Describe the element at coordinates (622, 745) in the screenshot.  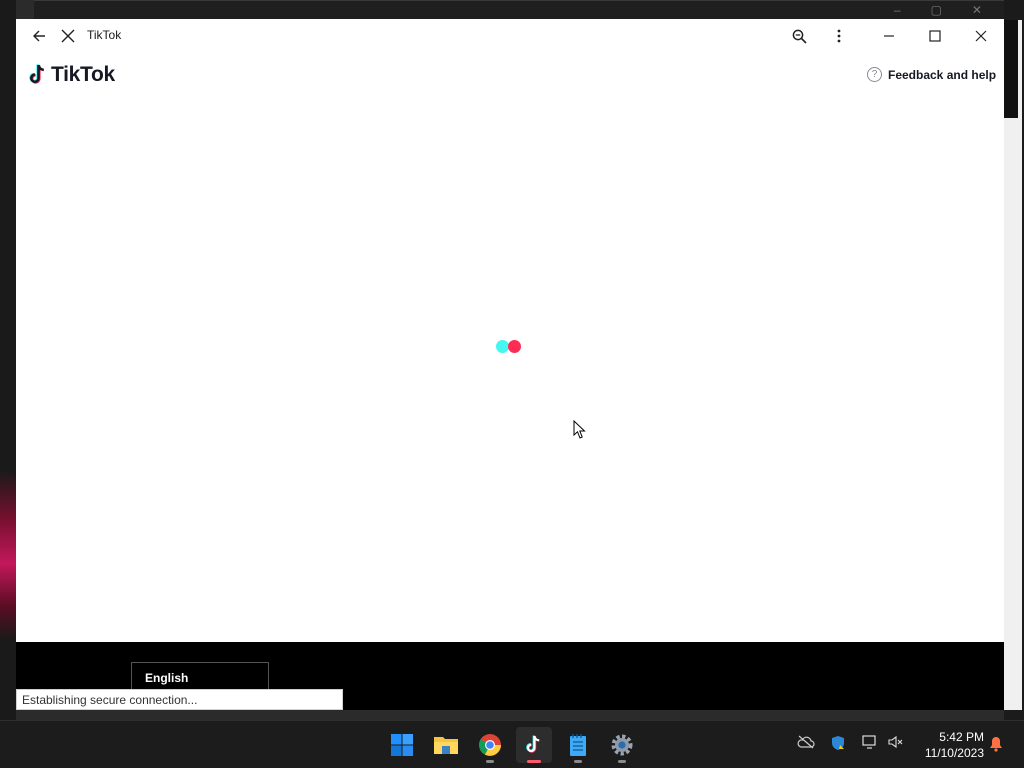
I see `settings-icon` at that location.